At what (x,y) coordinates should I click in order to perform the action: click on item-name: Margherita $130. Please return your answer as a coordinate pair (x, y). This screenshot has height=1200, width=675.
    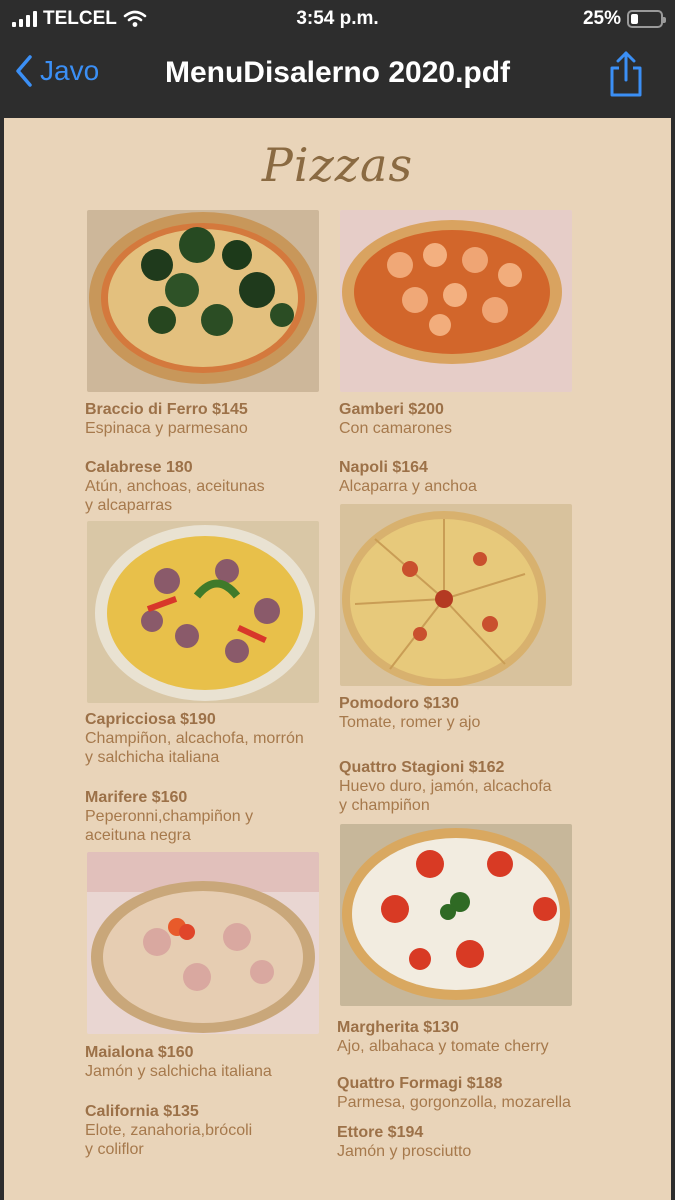
    Looking at the image, I should click on (398, 1027).